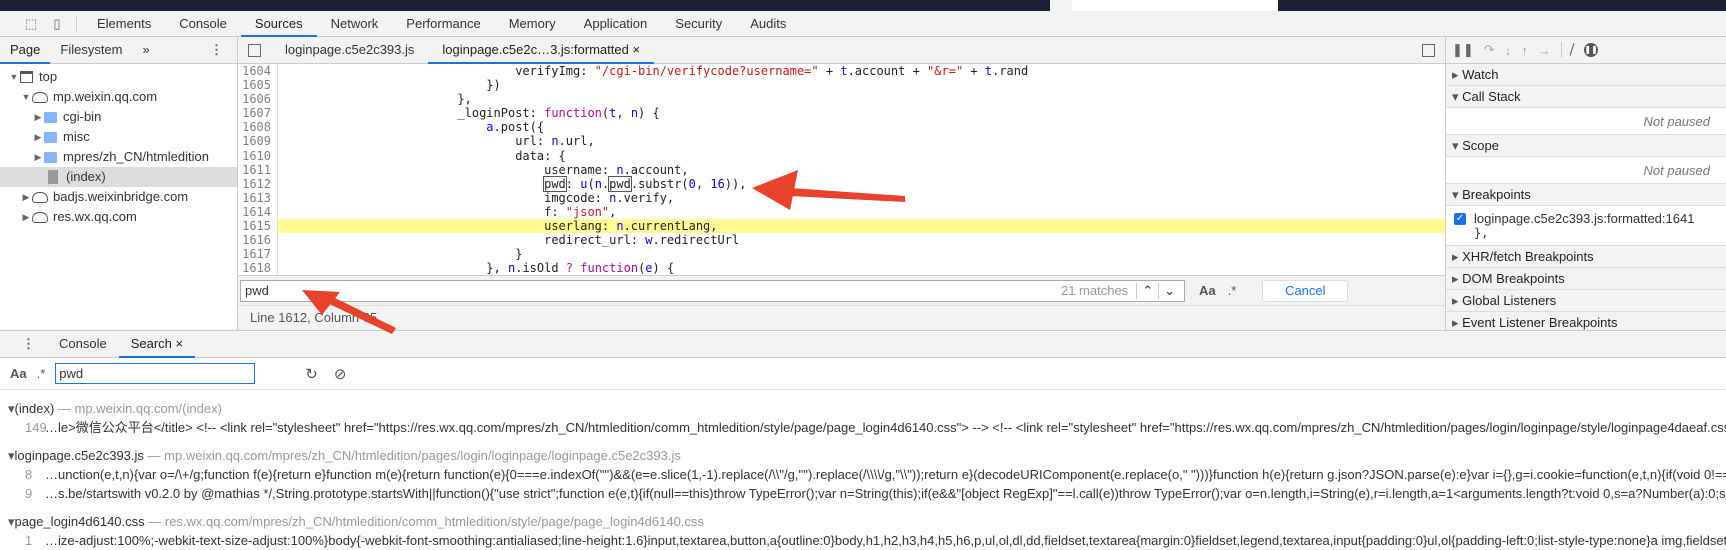  What do you see at coordinates (443, 24) in the screenshot?
I see `tab-performance: Performance` at bounding box center [443, 24].